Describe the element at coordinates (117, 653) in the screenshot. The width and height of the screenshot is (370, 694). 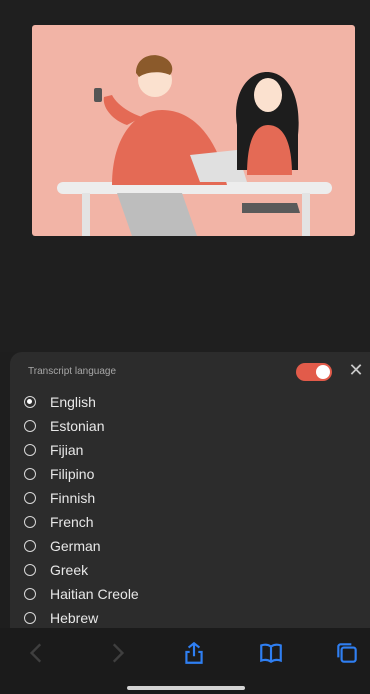
I see `forward-icon` at that location.